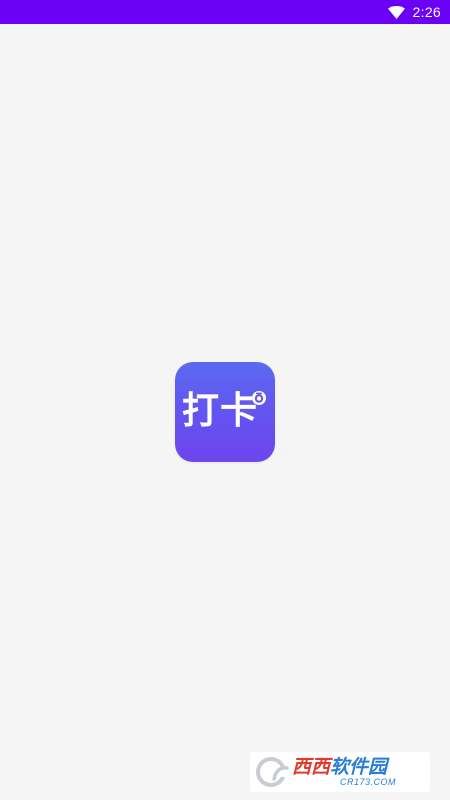 The height and width of the screenshot is (800, 450). What do you see at coordinates (272, 772) in the screenshot?
I see `cr-logo-icon` at bounding box center [272, 772].